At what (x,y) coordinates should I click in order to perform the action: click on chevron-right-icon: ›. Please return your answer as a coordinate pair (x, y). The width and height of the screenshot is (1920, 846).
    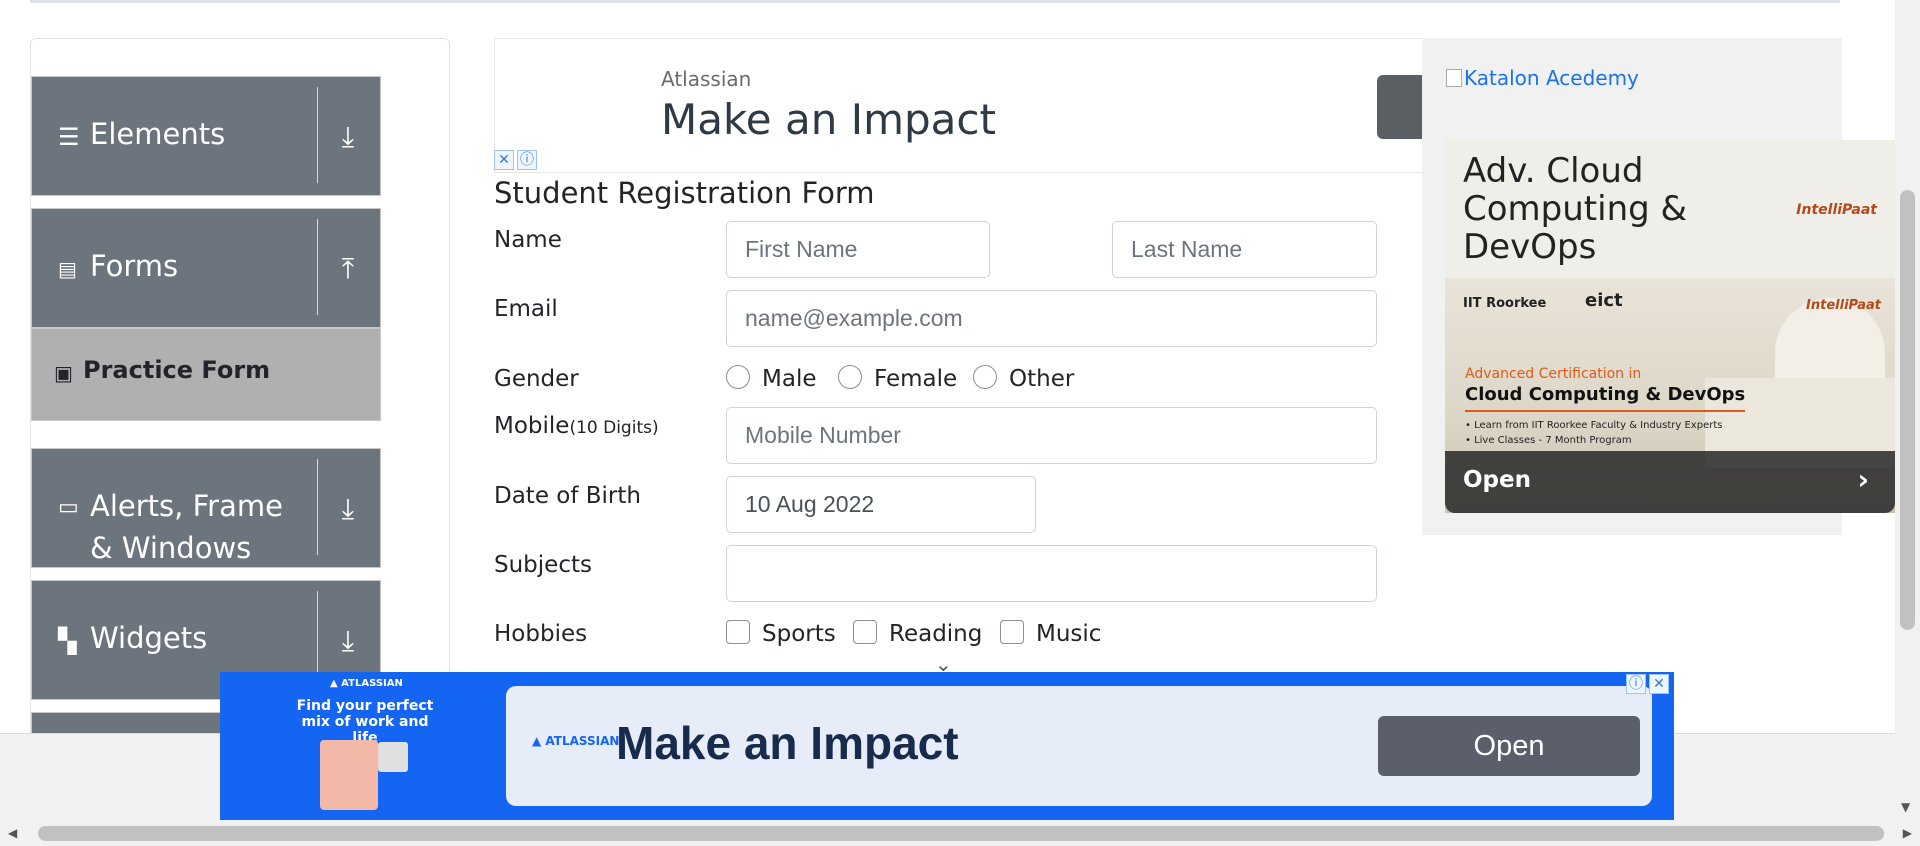
    Looking at the image, I should click on (1863, 479).